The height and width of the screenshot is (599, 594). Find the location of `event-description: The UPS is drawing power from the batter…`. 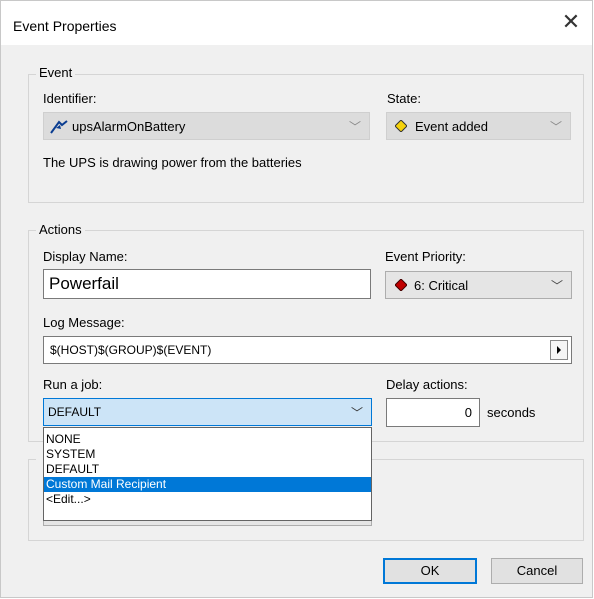

event-description: The UPS is drawing power from the batter… is located at coordinates (172, 162).